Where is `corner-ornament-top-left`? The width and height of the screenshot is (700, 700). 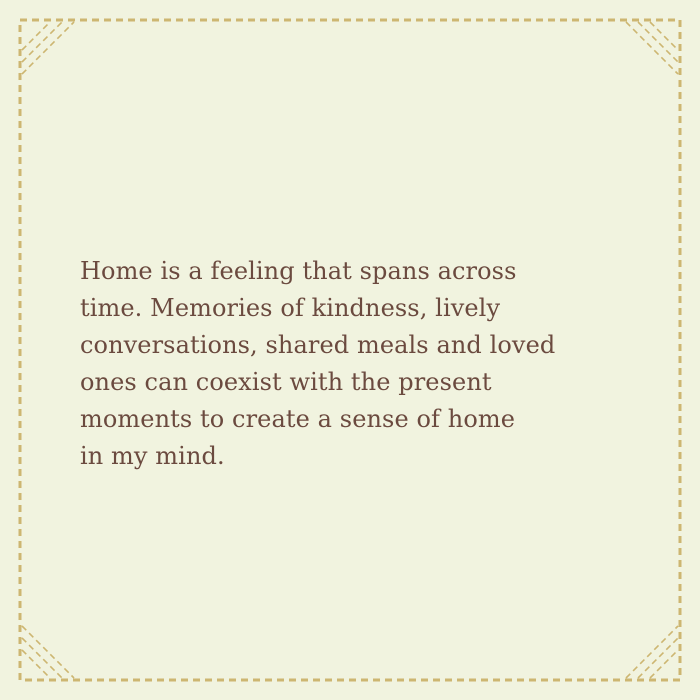 corner-ornament-top-left is located at coordinates (48, 48).